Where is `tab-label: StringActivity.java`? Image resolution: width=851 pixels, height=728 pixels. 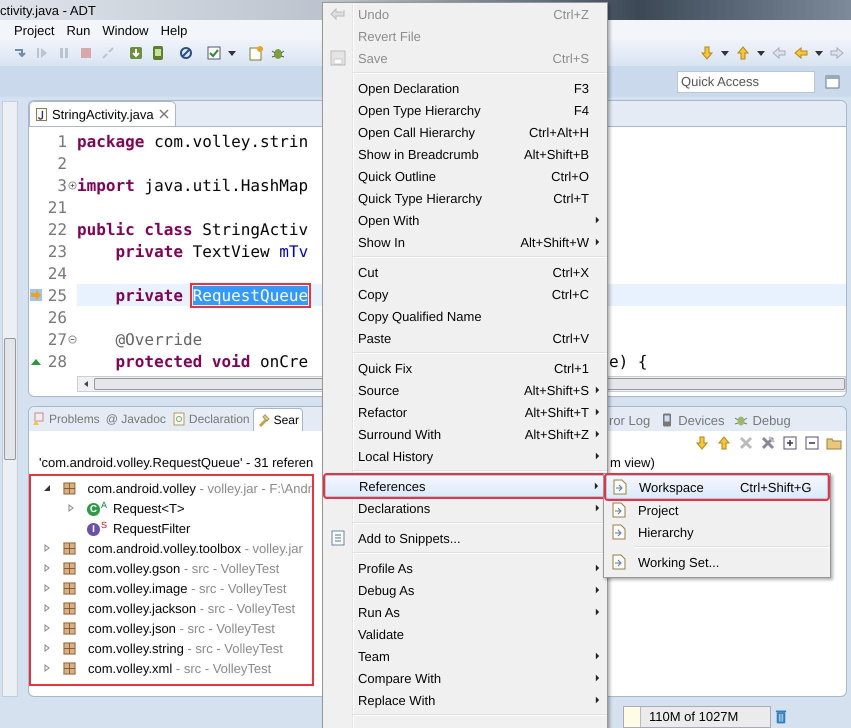 tab-label: StringActivity.java is located at coordinates (103, 114).